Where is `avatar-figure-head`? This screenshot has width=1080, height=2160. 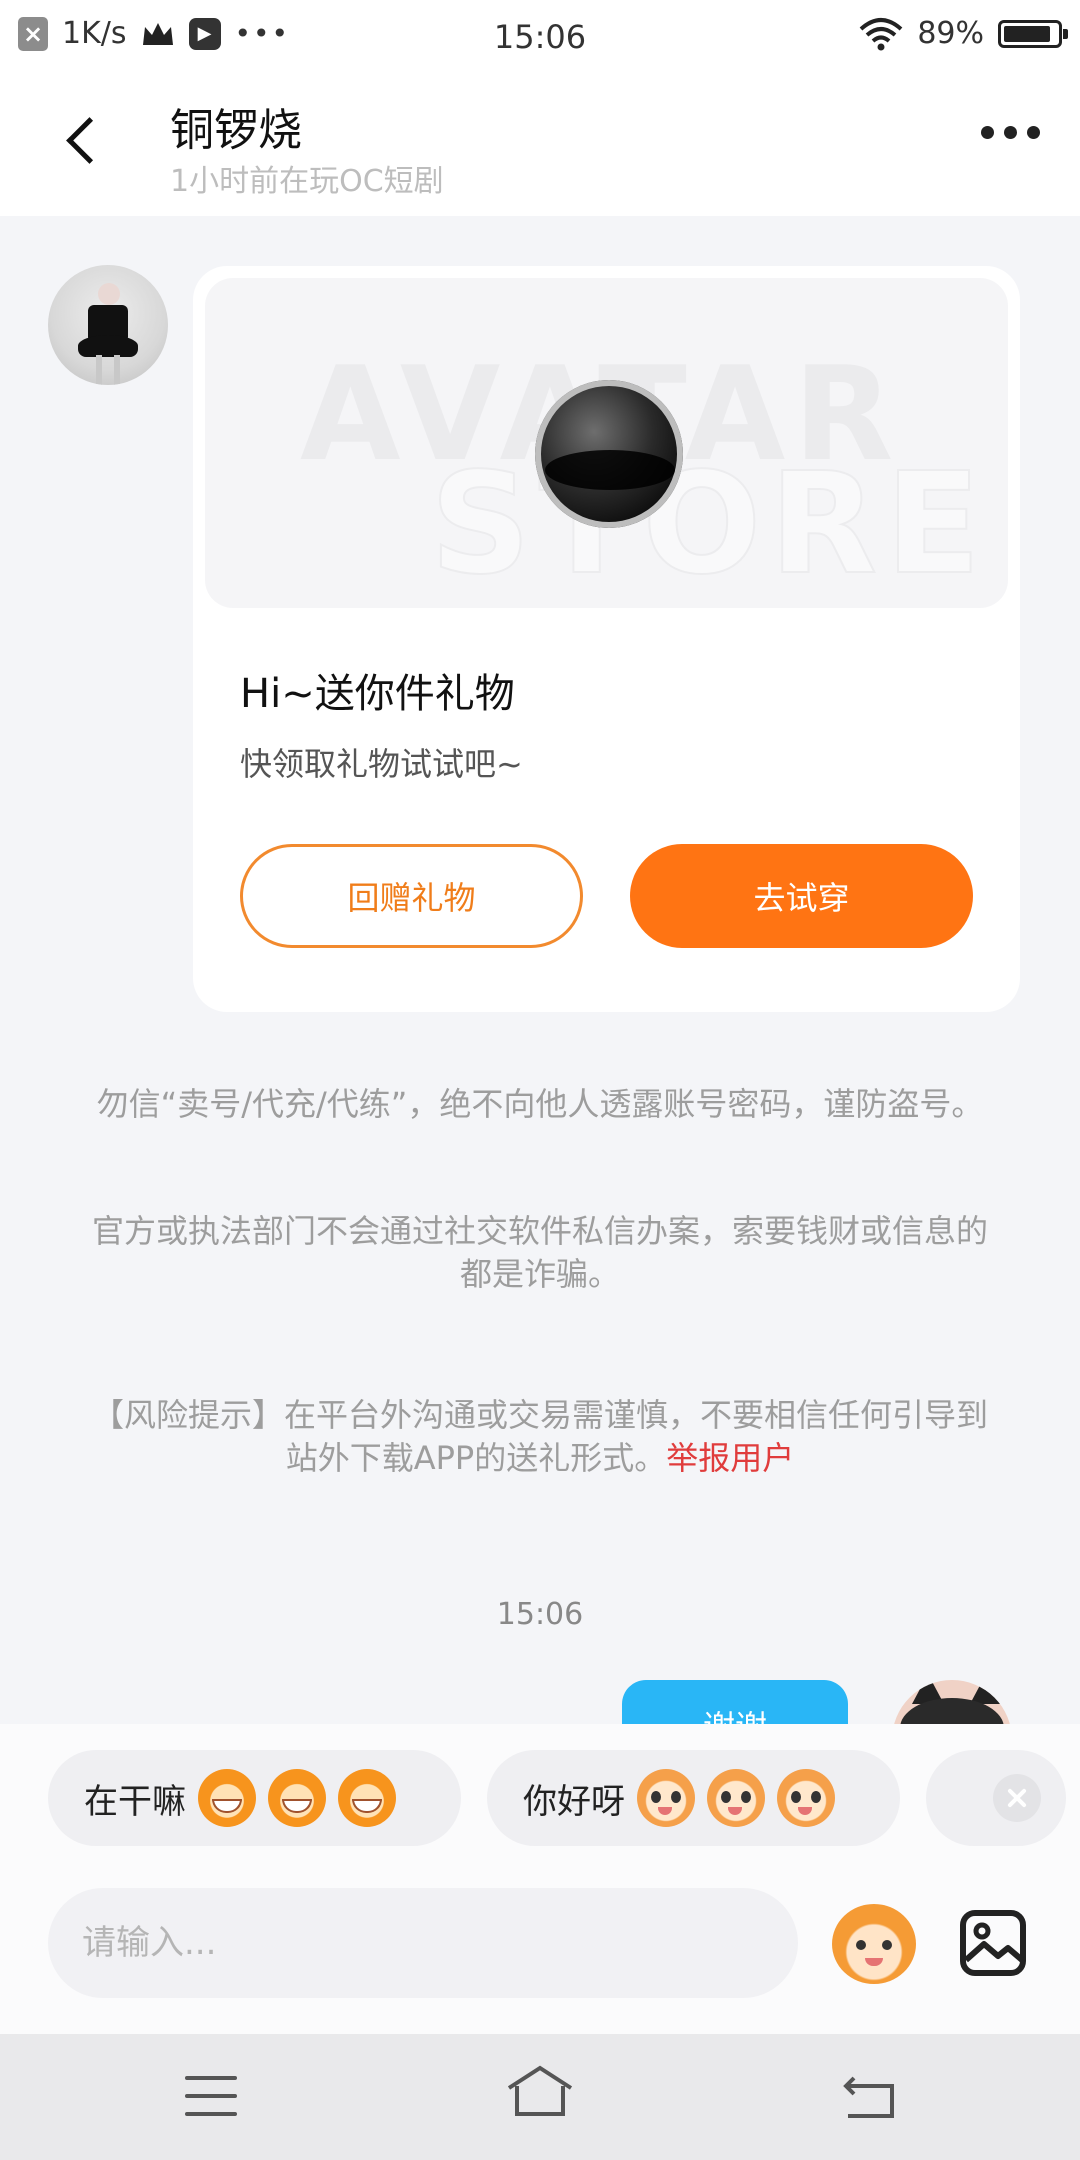
avatar-figure-head is located at coordinates (109, 294).